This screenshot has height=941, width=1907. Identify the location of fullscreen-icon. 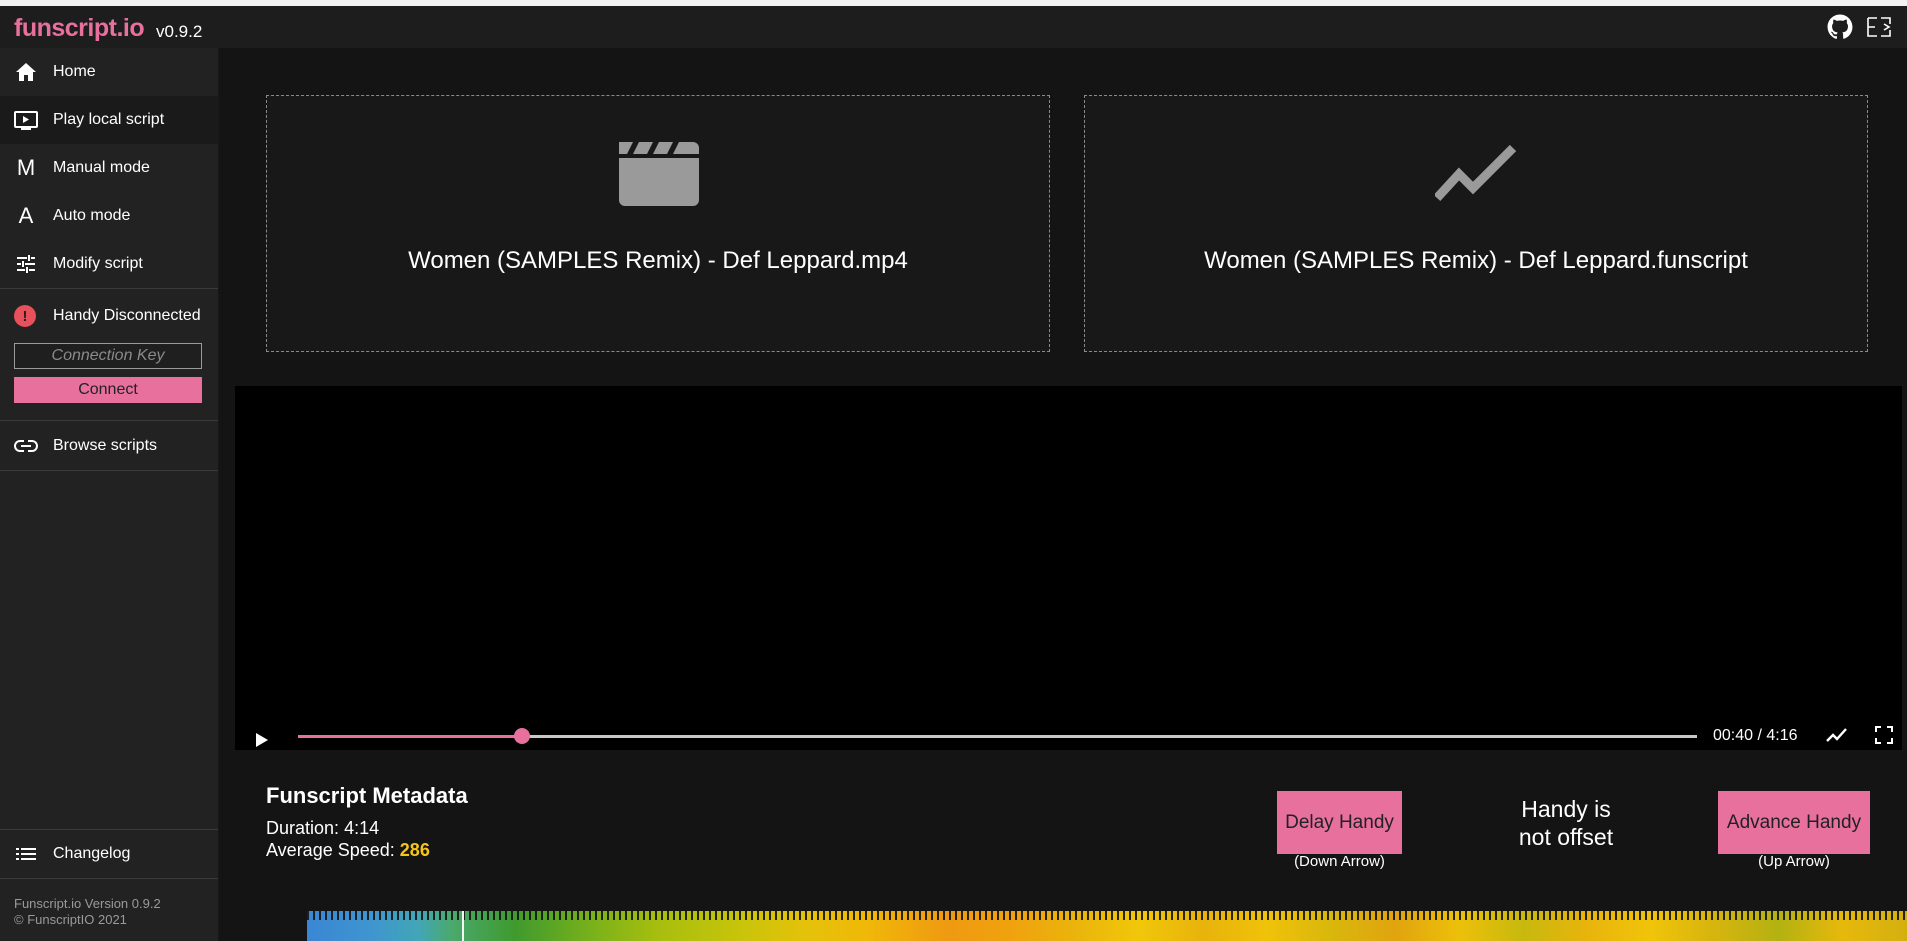
(1884, 737).